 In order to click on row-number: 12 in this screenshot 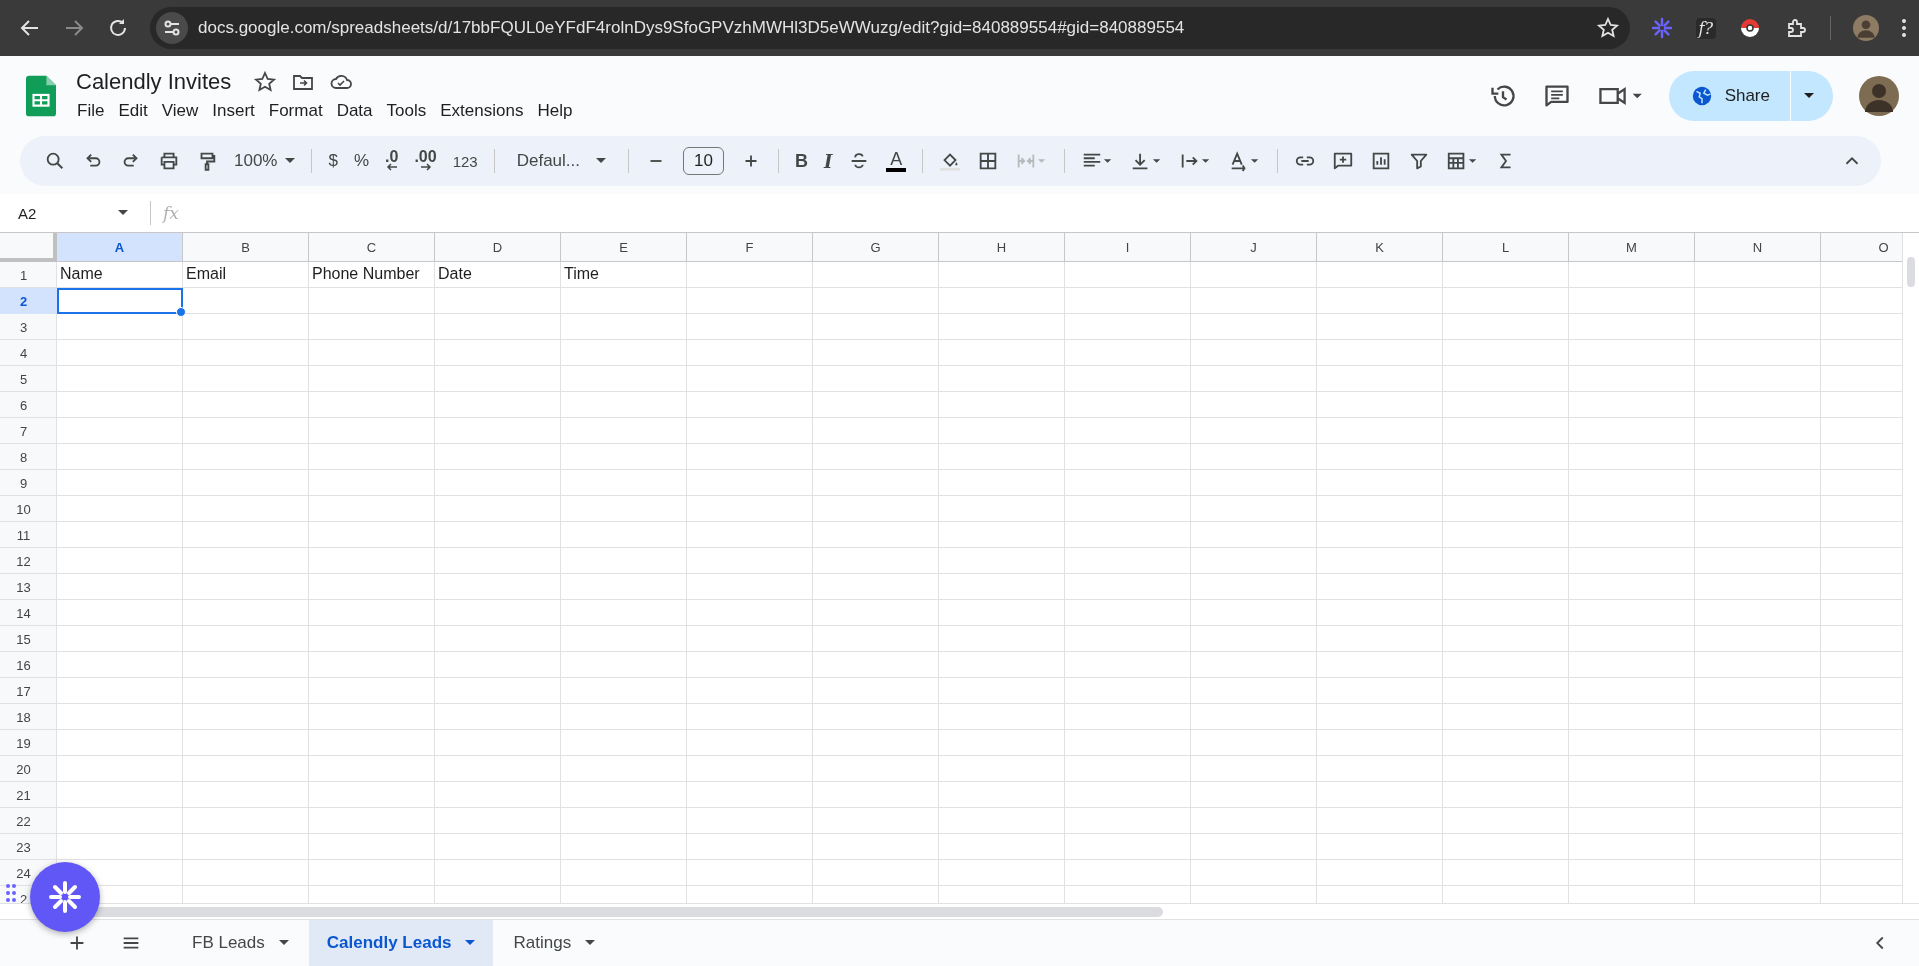, I will do `click(23, 561)`.